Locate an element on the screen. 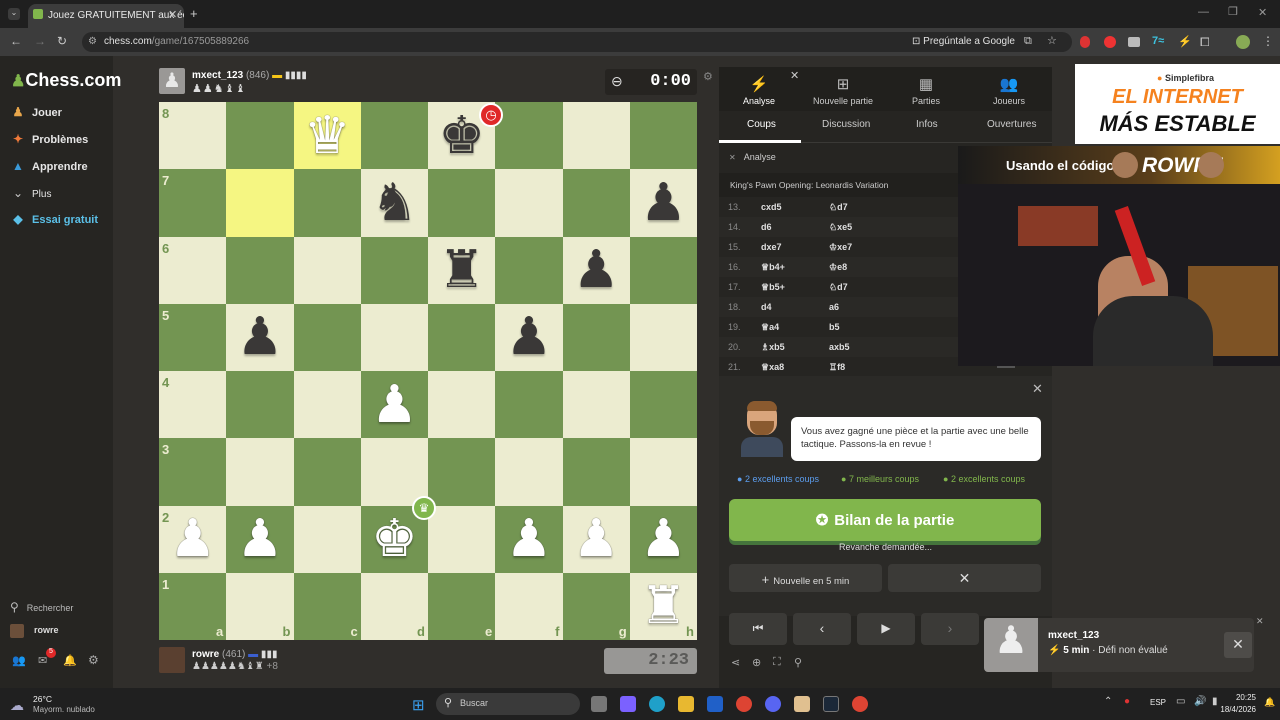 The image size is (1280, 720). tab-players: 👥 Joueurs is located at coordinates (1009, 90).